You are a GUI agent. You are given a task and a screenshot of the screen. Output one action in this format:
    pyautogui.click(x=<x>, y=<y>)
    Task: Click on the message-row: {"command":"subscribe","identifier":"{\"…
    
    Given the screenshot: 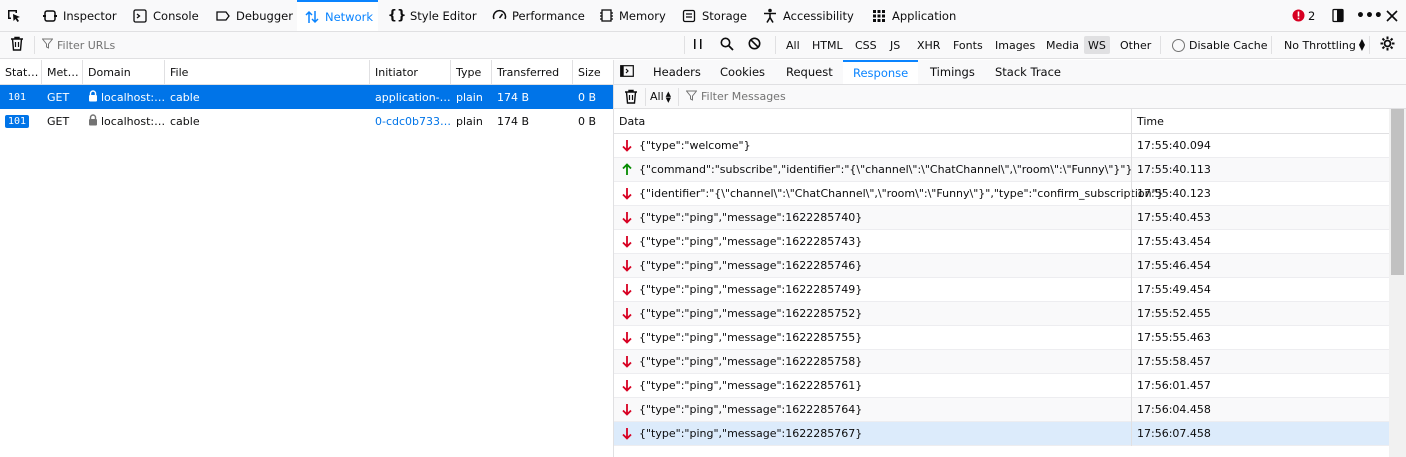 What is the action you would take?
    pyautogui.click(x=1001, y=170)
    